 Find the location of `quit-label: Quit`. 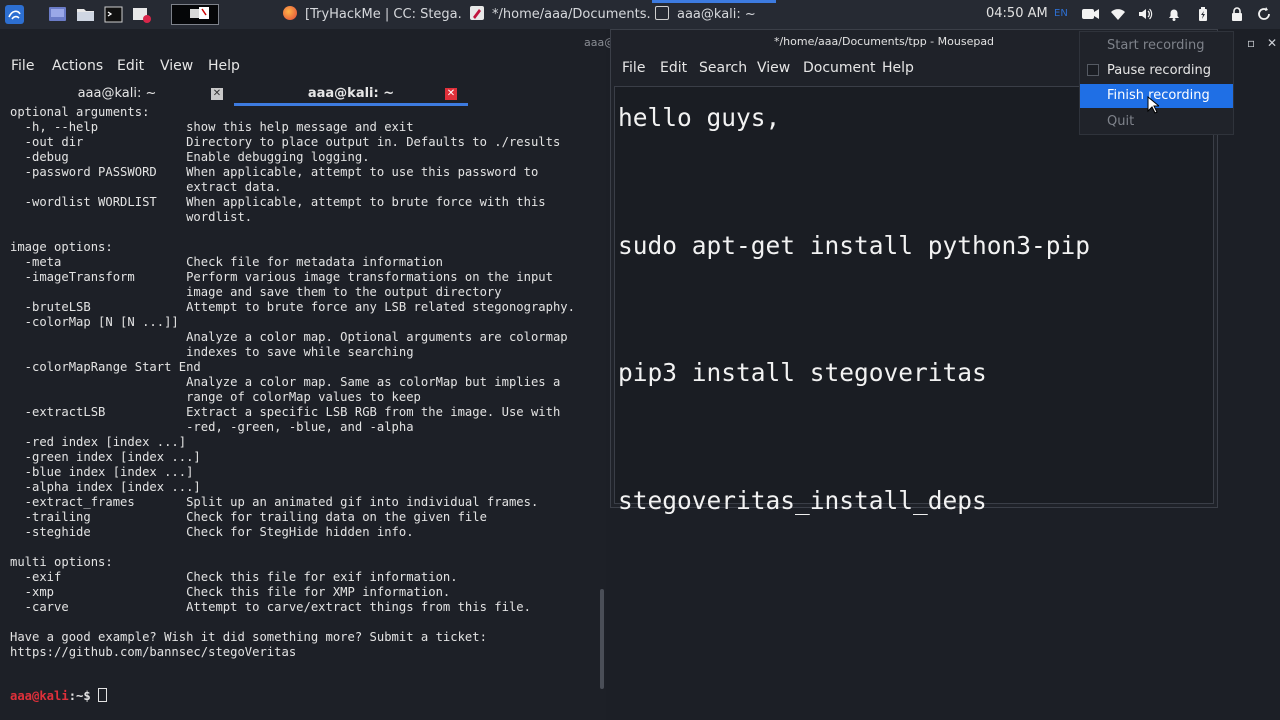

quit-label: Quit is located at coordinates (1121, 121).